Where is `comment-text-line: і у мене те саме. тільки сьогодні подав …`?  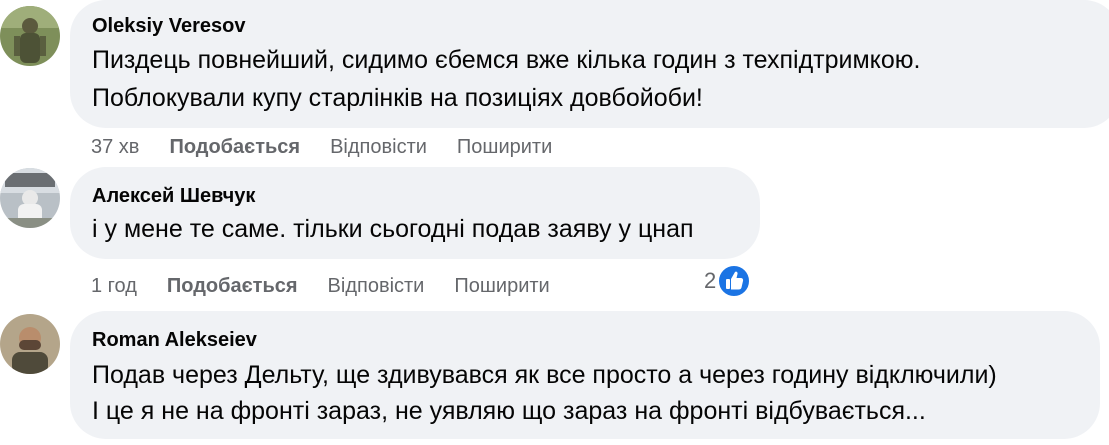 comment-text-line: і у мене те саме. тільки сьогодні подав … is located at coordinates (393, 229).